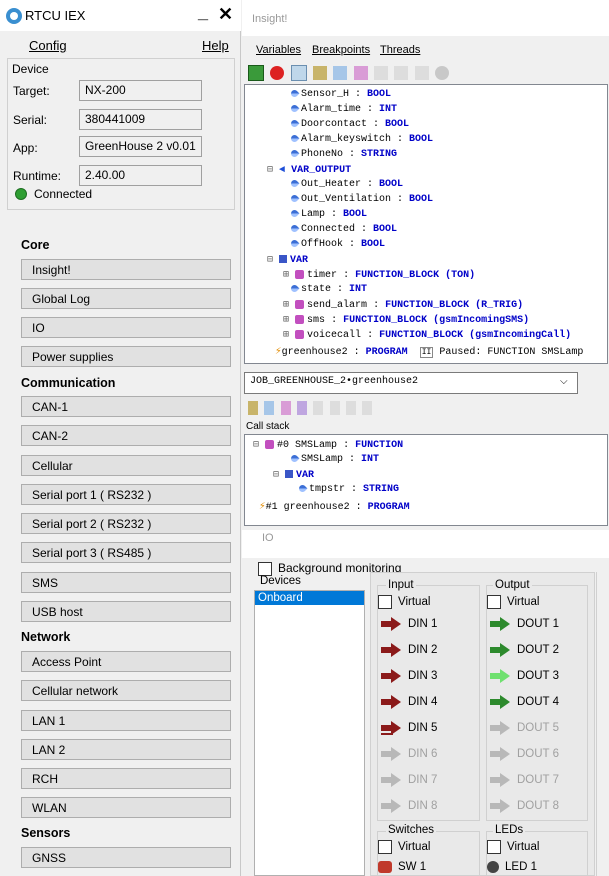 The image size is (609, 876). Describe the element at coordinates (334, 407) in the screenshot. I see `edit-icon` at that location.